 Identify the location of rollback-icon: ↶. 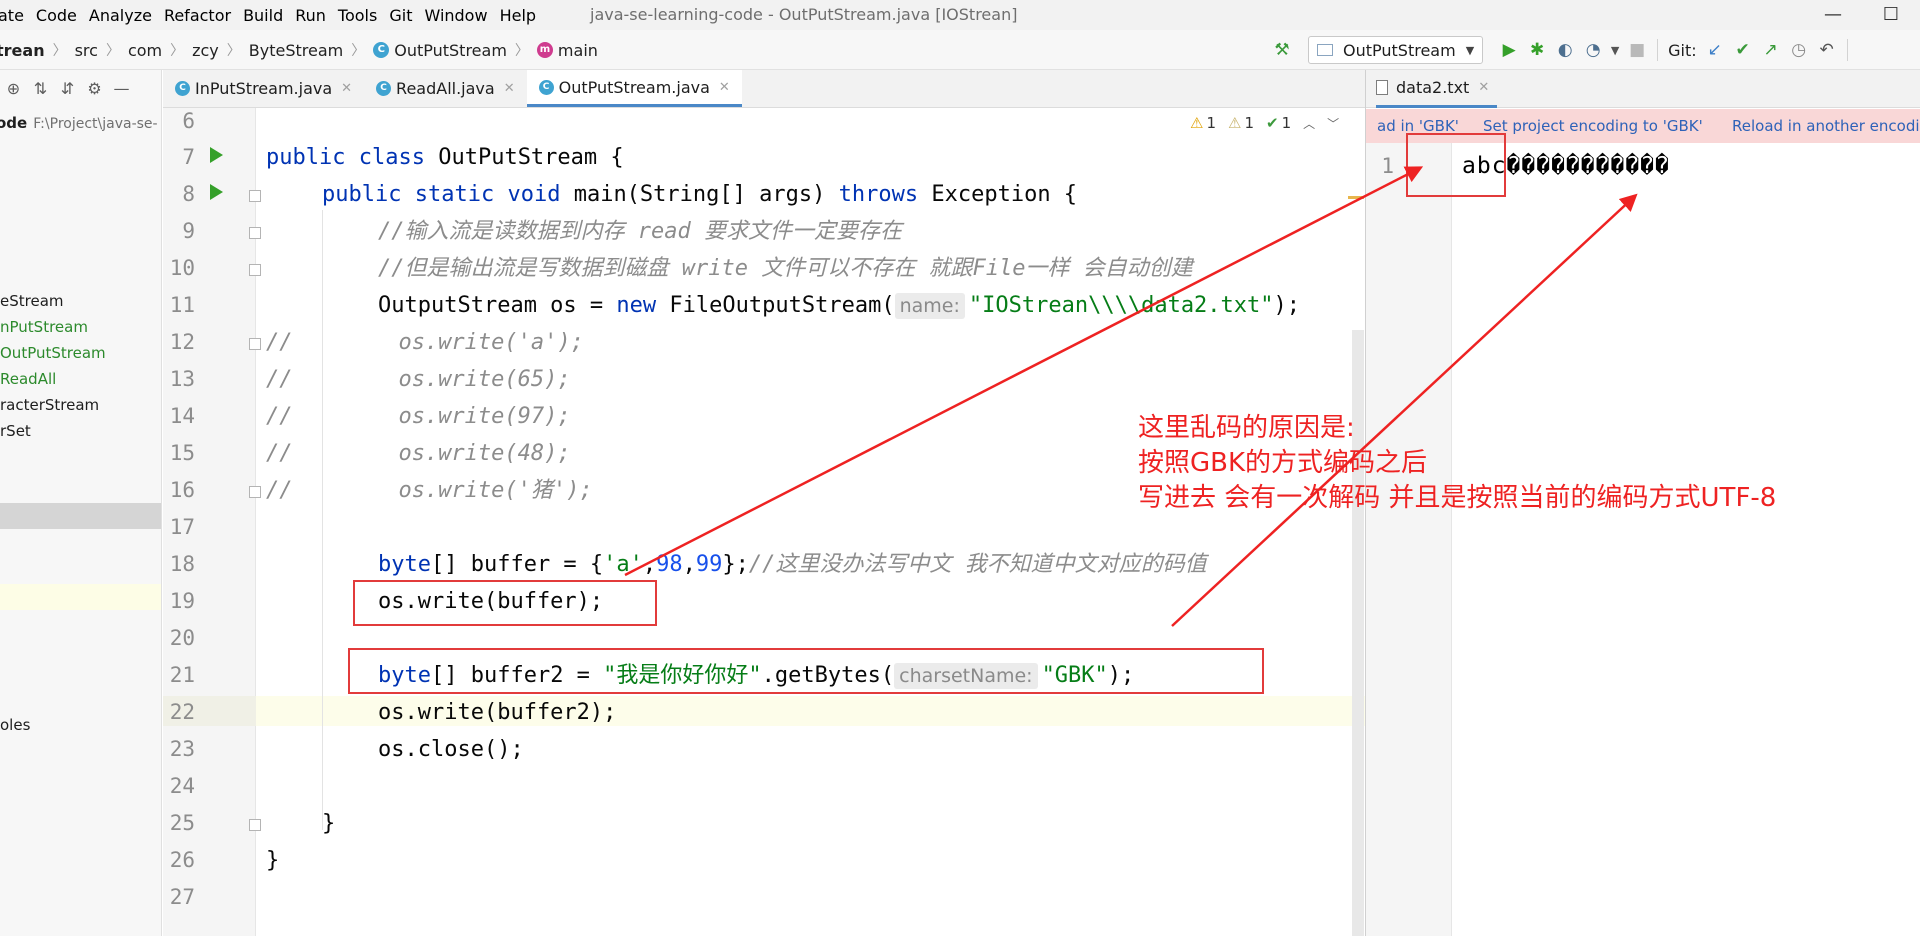
(1827, 50).